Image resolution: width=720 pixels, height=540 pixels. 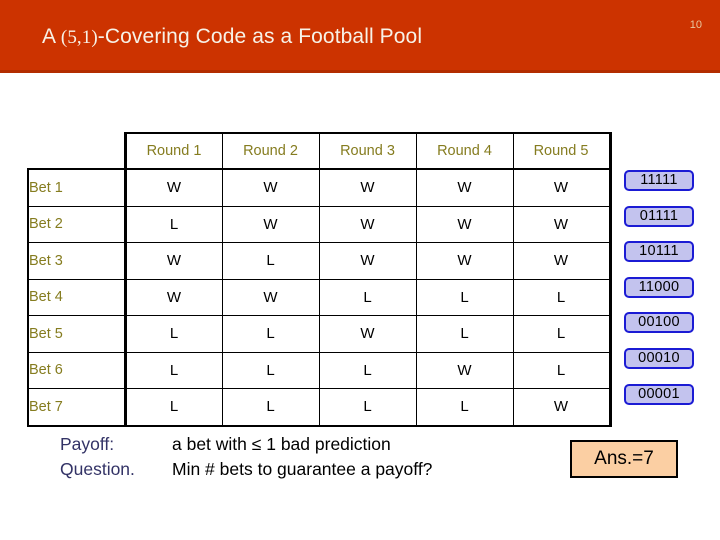 I want to click on table-row: Bet 6 L L L W L, so click(x=319, y=370).